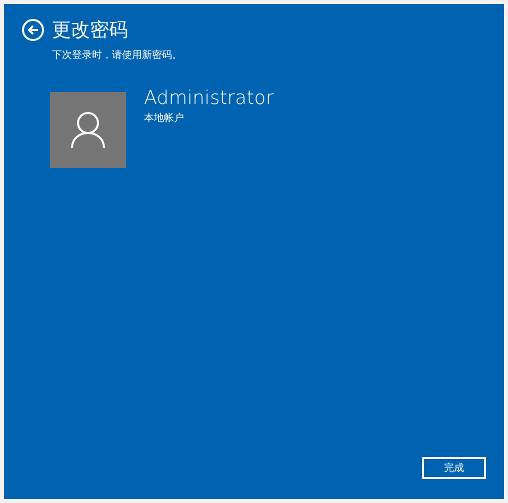 This screenshot has width=508, height=503. I want to click on user-icon, so click(88, 130).